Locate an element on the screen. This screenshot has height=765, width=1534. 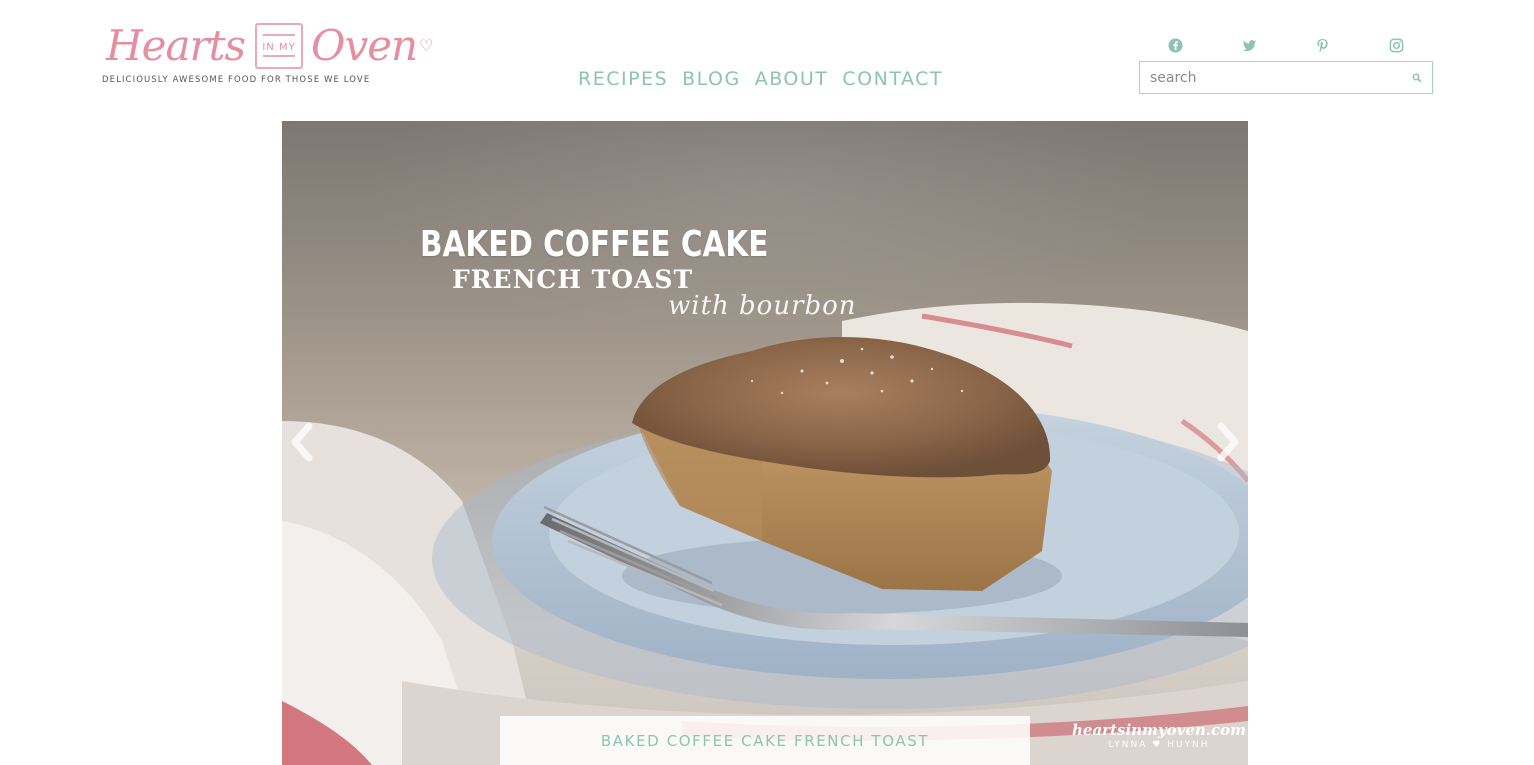
slide-caption-text: BAKED COFFEE CAKE FRENCH TOAST is located at coordinates (765, 740).